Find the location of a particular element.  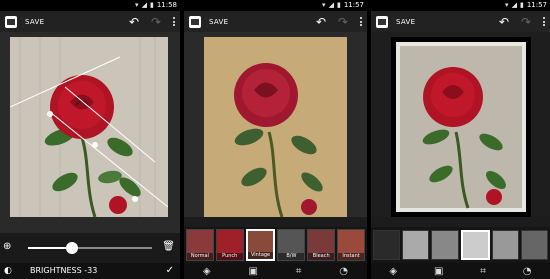

filter-label: Vintage is located at coordinates (260, 255).